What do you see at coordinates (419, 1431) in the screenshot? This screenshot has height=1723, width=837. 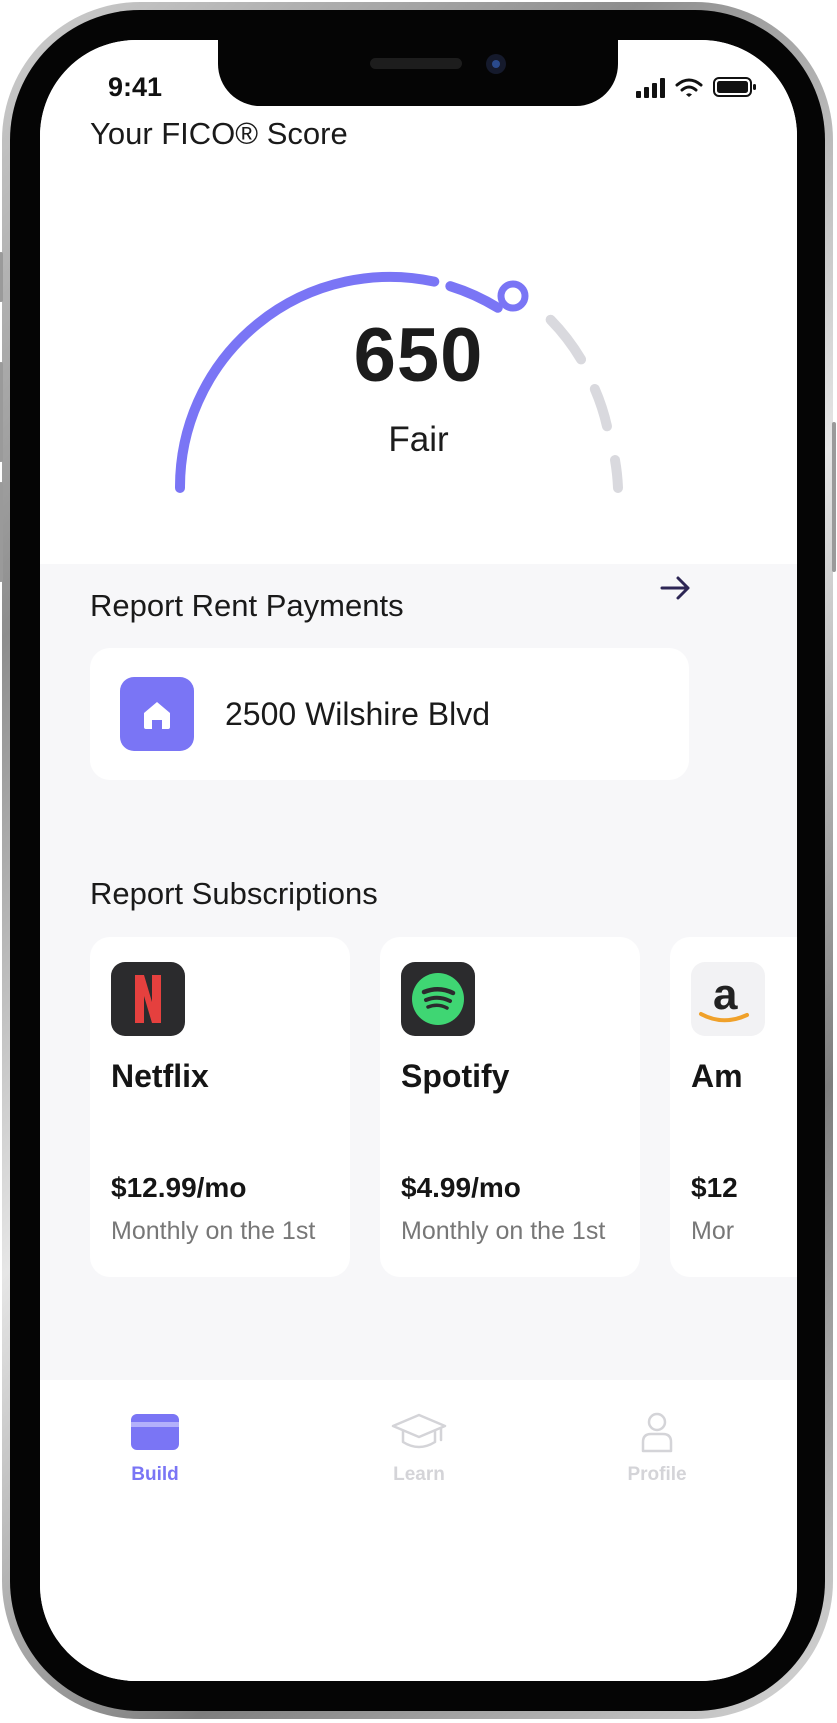 I see `graduation-cap-icon` at bounding box center [419, 1431].